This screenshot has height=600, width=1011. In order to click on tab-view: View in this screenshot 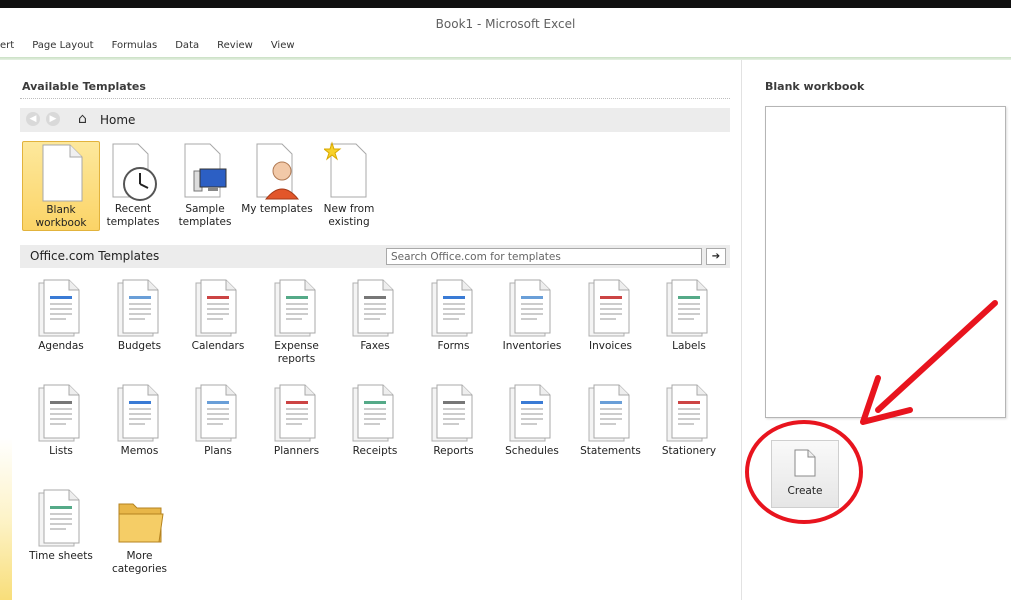, I will do `click(283, 49)`.